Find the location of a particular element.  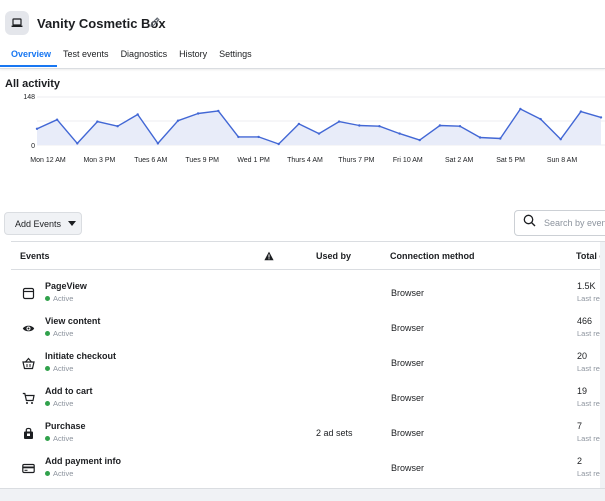

tab-test-events: Test events is located at coordinates (86, 57).